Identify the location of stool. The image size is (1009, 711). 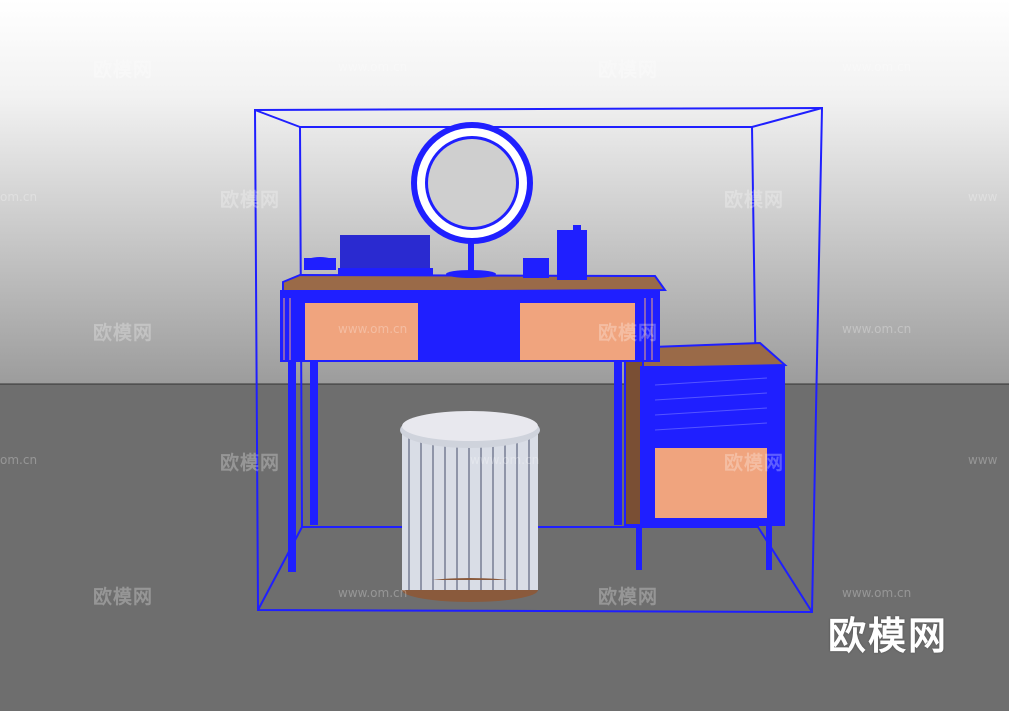
(470, 506).